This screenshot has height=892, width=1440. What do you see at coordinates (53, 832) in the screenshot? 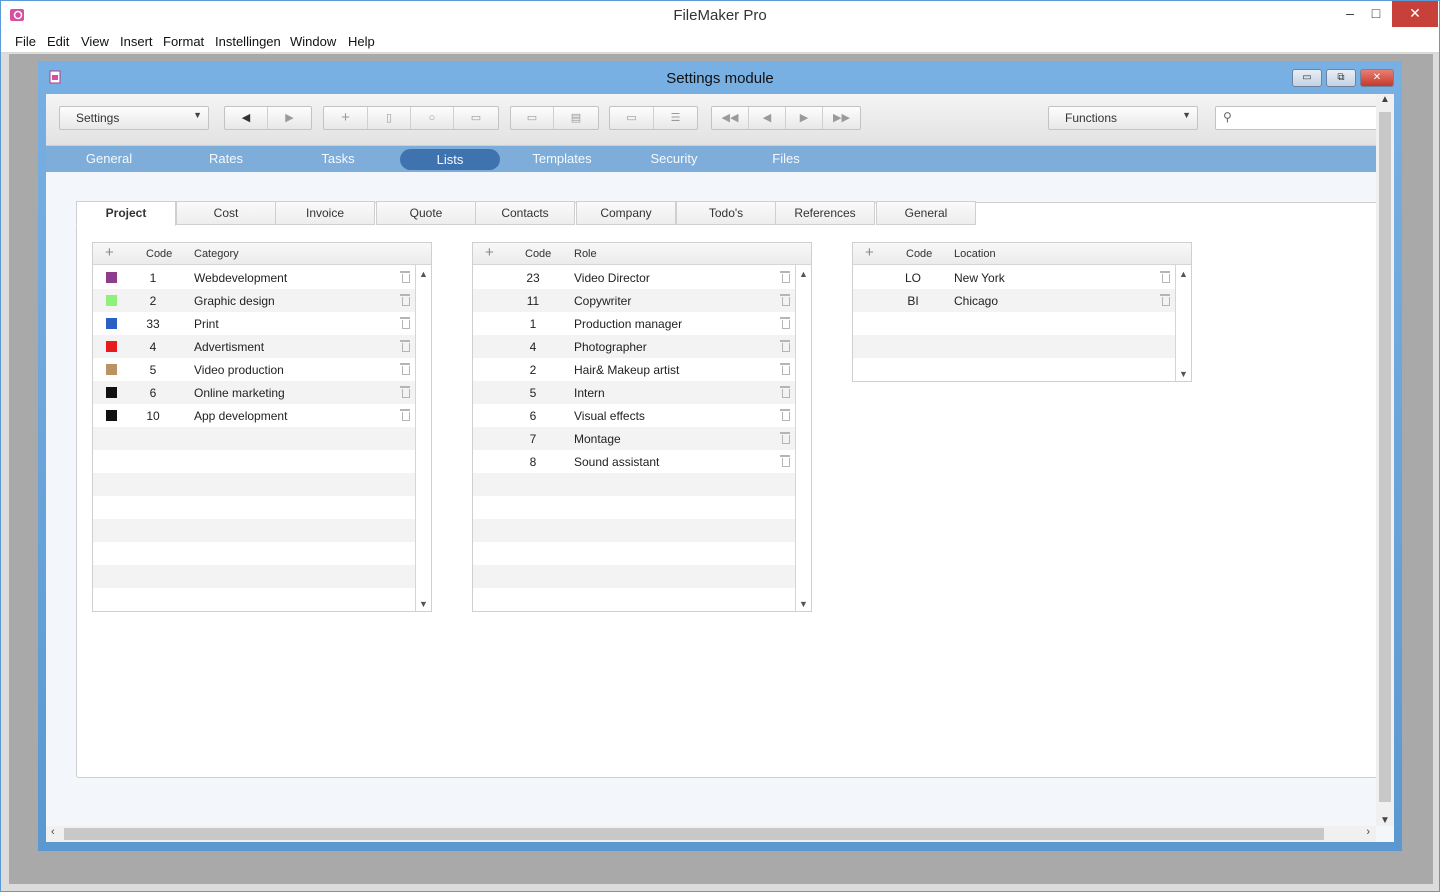
I see `scroll-left-icon: ‹` at bounding box center [53, 832].